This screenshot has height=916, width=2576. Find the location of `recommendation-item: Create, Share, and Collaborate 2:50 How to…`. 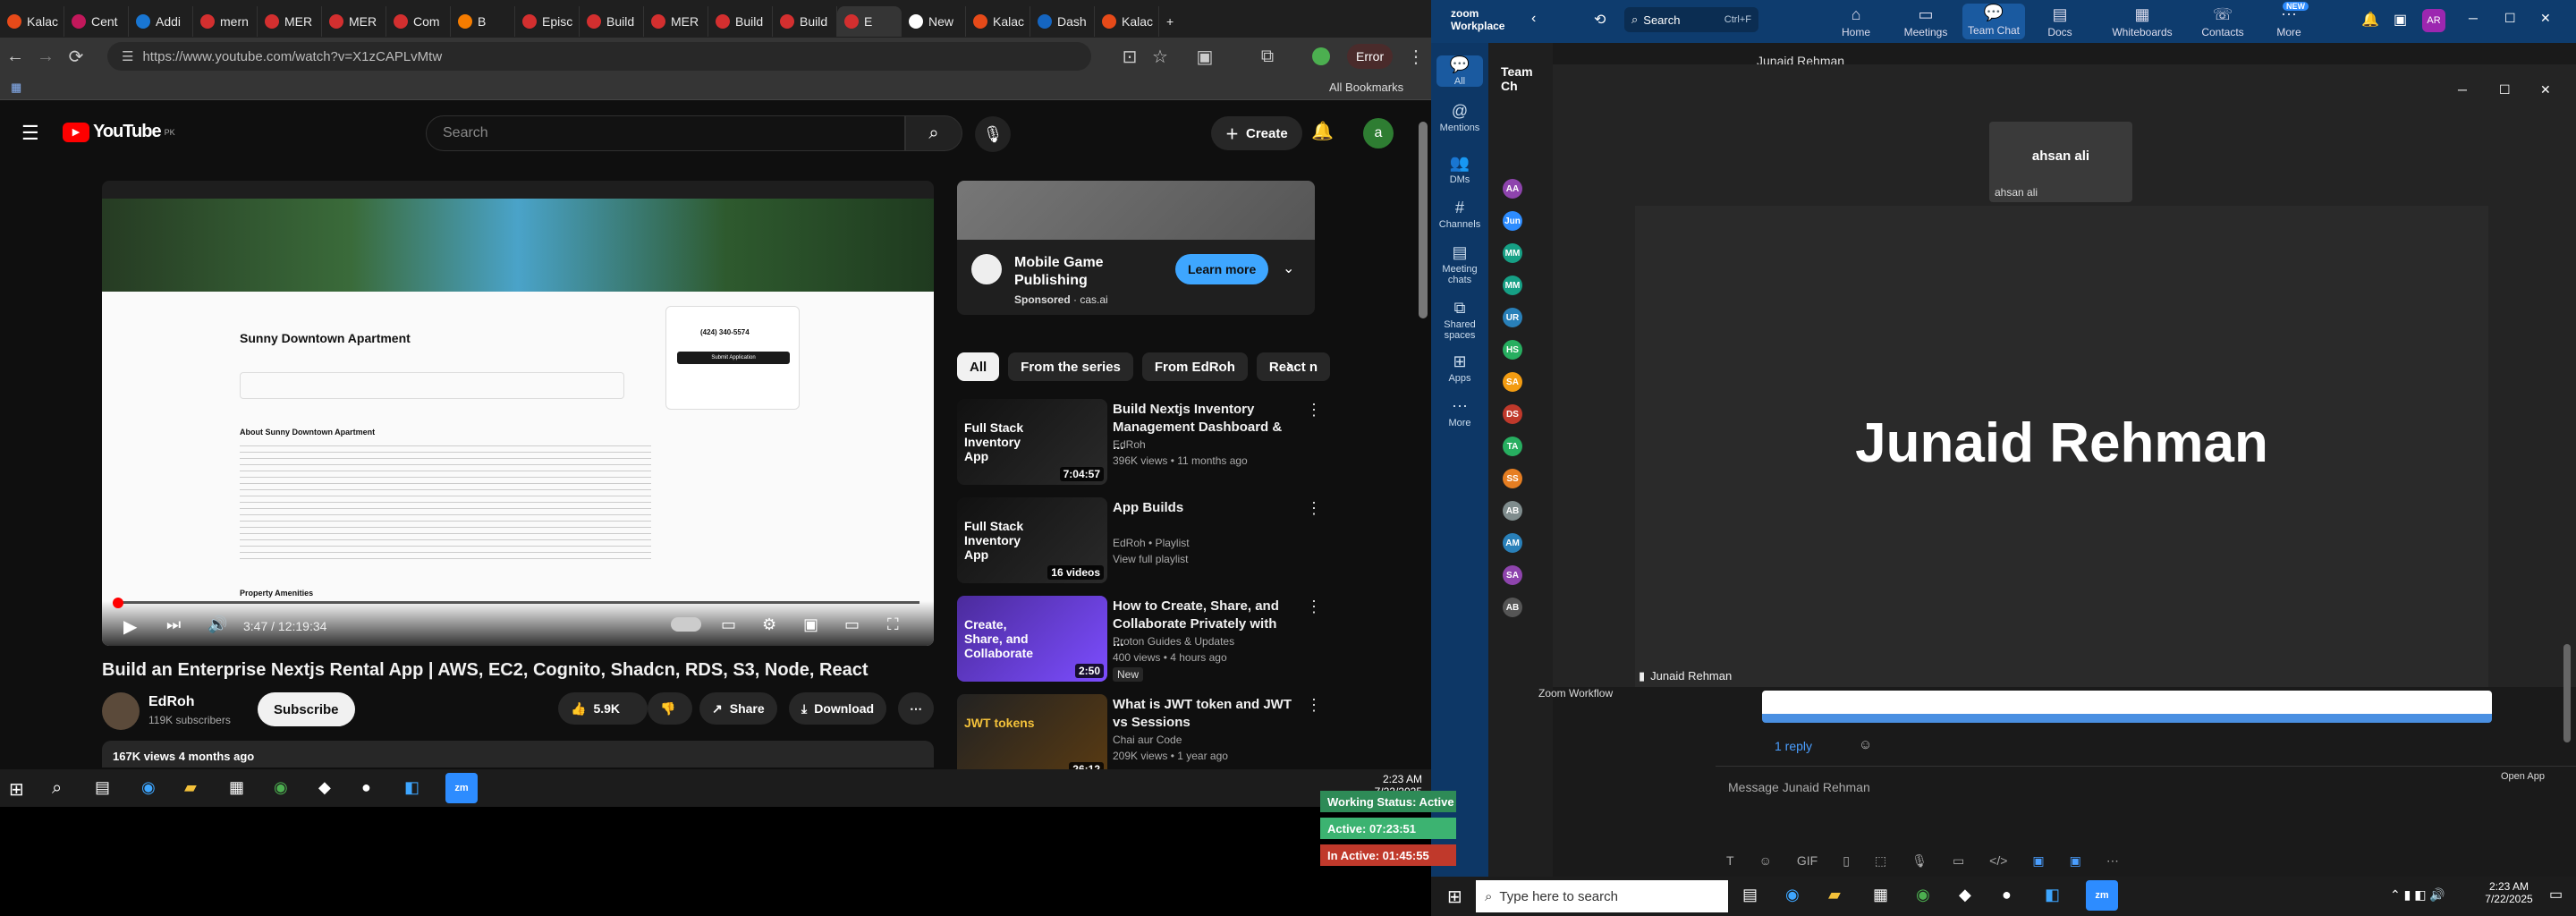

recommendation-item: Create, Share, and Collaborate 2:50 How to… is located at coordinates (1145, 640).